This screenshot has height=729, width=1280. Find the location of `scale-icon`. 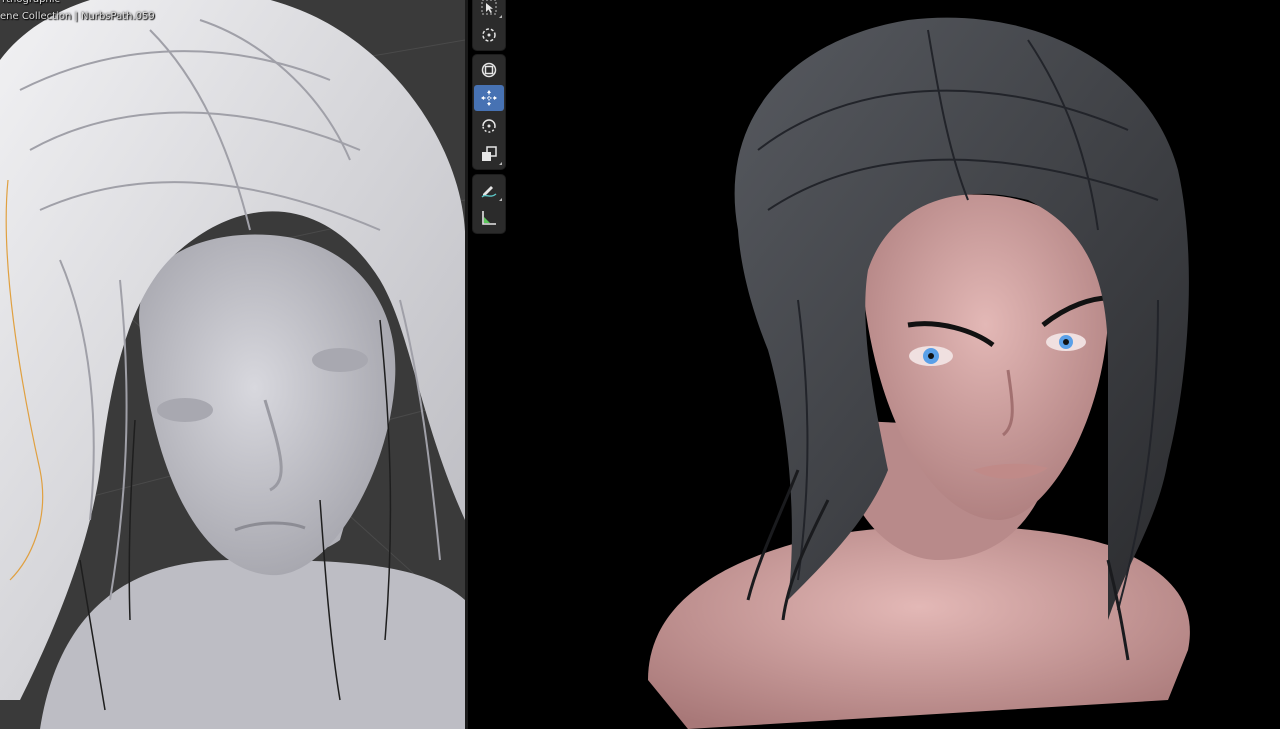

scale-icon is located at coordinates (489, 153).